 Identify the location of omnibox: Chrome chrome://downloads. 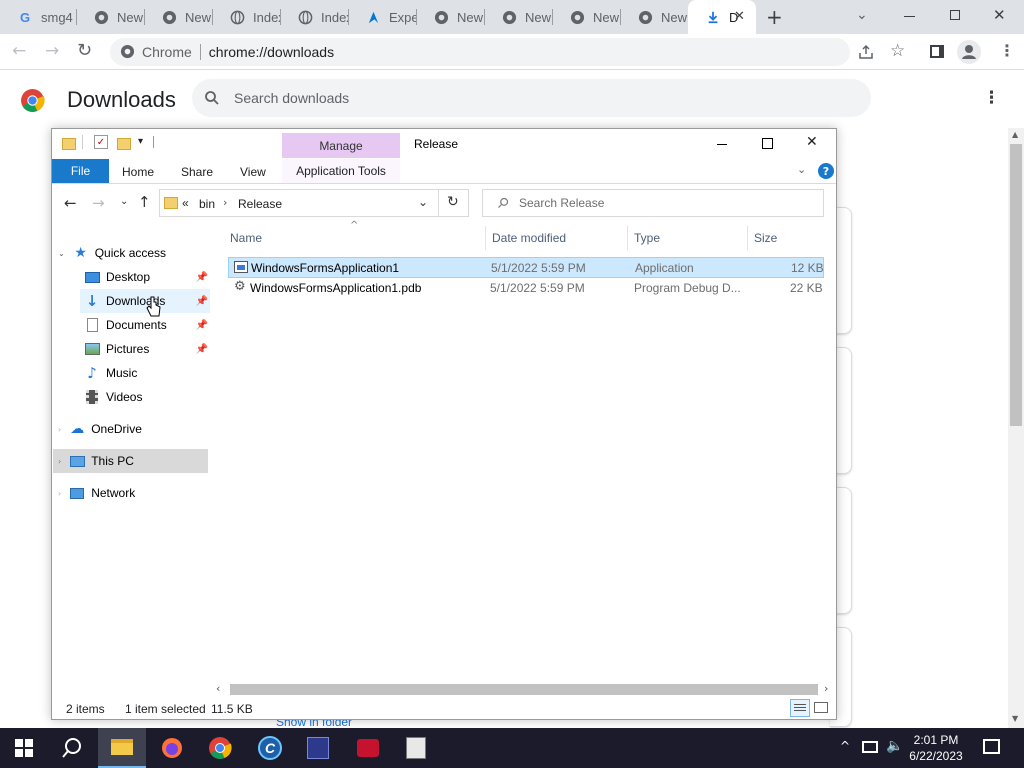
(480, 52).